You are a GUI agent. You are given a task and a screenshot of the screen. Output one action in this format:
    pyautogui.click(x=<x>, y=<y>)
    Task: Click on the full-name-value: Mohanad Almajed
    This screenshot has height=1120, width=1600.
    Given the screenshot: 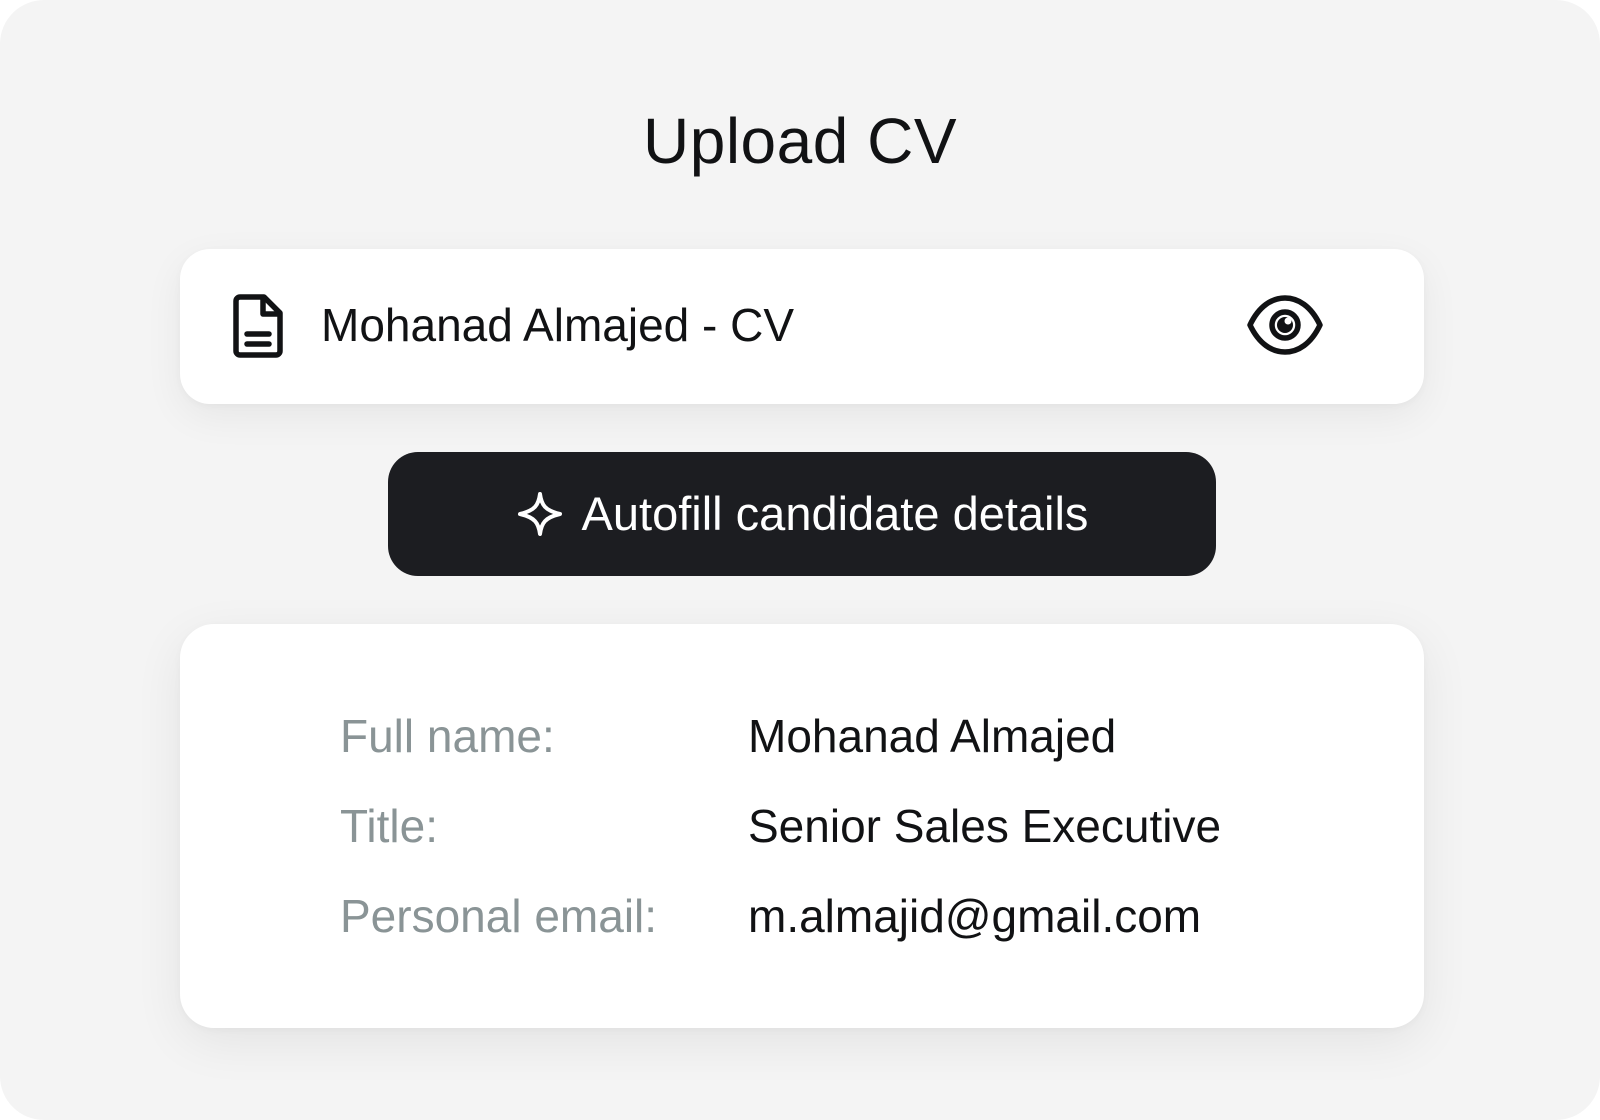 What is the action you would take?
    pyautogui.click(x=932, y=736)
    